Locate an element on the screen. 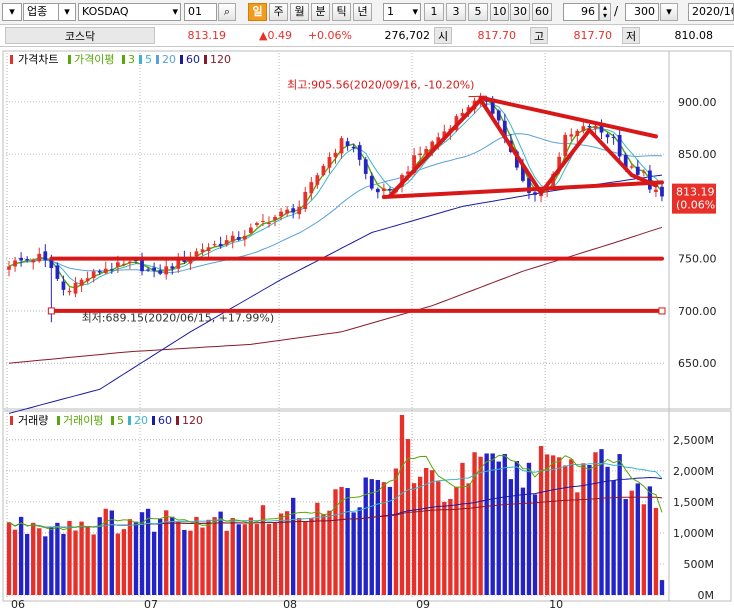 Image resolution: width=734 pixels, height=611 pixels. price-legend-item: 120 is located at coordinates (220, 59).